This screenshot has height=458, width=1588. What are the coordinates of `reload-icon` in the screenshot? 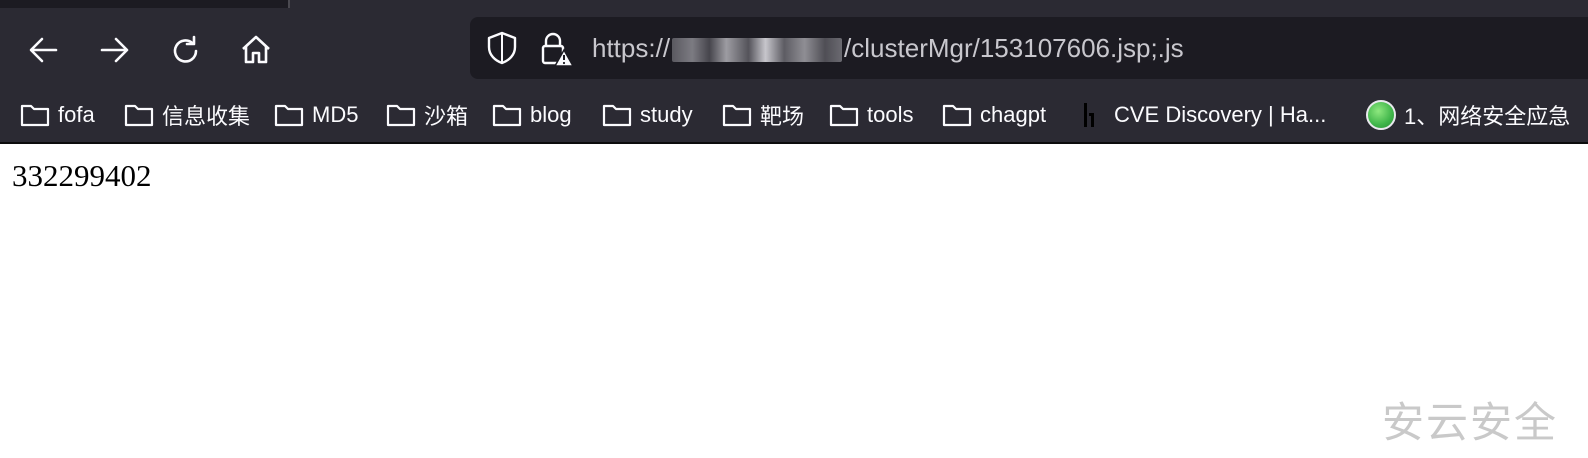 It's located at (185, 49).